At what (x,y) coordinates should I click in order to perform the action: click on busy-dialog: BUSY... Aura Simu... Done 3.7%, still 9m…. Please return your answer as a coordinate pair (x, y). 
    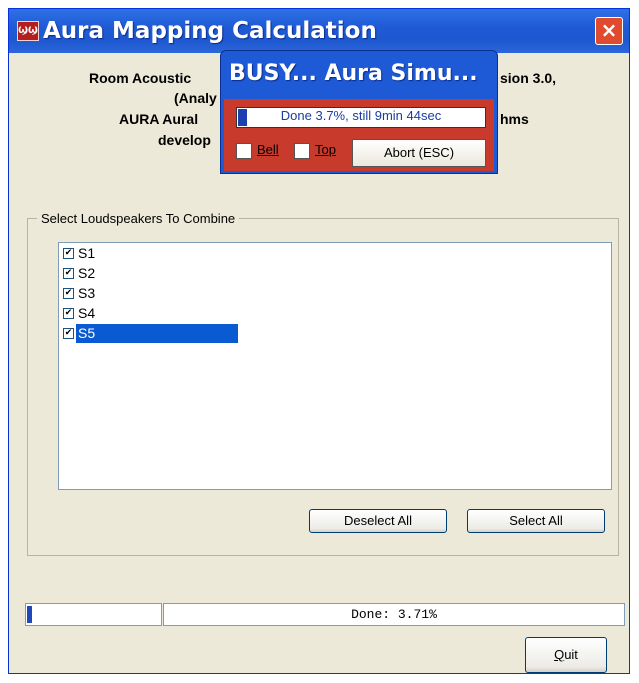
    Looking at the image, I should click on (359, 112).